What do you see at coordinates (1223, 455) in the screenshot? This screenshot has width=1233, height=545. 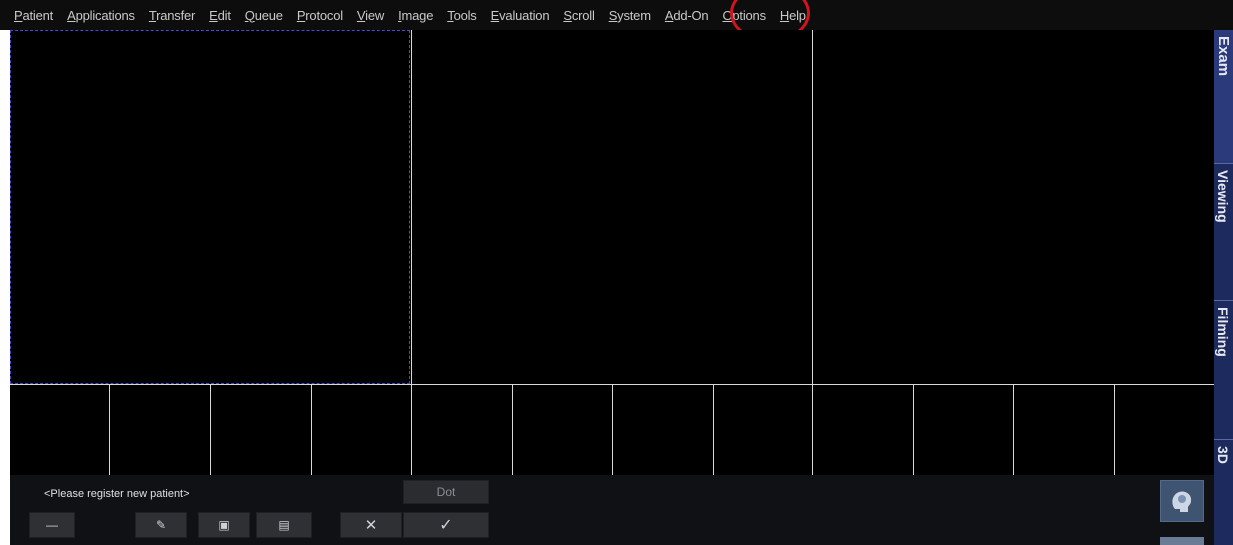 I see `tab-3d-label: 3D` at bounding box center [1223, 455].